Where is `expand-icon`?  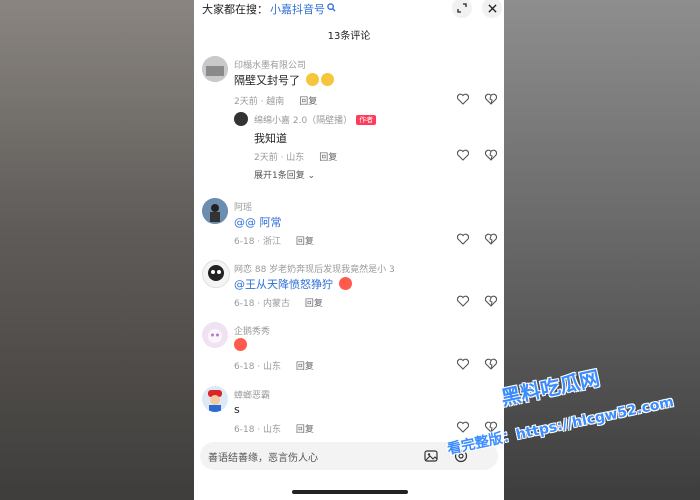 expand-icon is located at coordinates (462, 9).